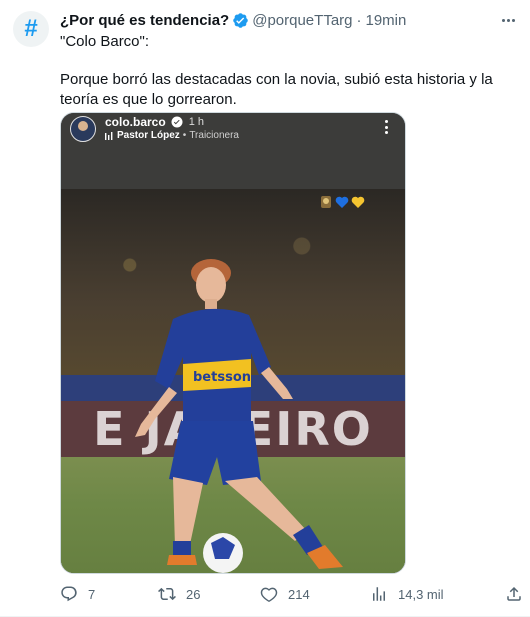  Describe the element at coordinates (135, 122) in the screenshot. I see `story-username: colo.barco` at that location.